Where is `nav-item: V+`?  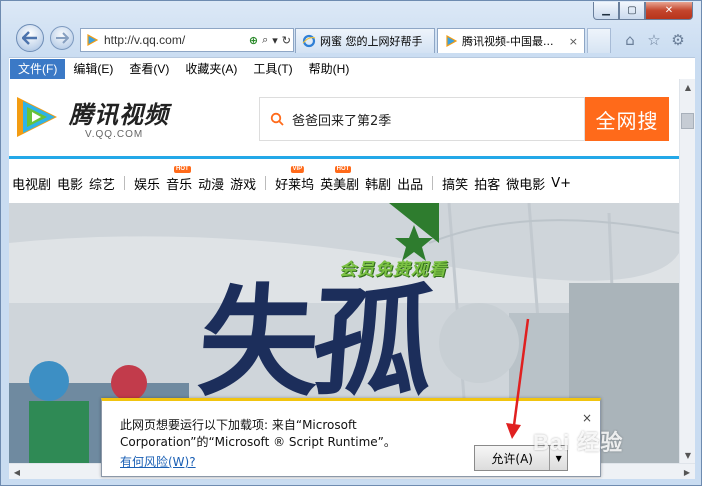 nav-item: V+ is located at coordinates (561, 183).